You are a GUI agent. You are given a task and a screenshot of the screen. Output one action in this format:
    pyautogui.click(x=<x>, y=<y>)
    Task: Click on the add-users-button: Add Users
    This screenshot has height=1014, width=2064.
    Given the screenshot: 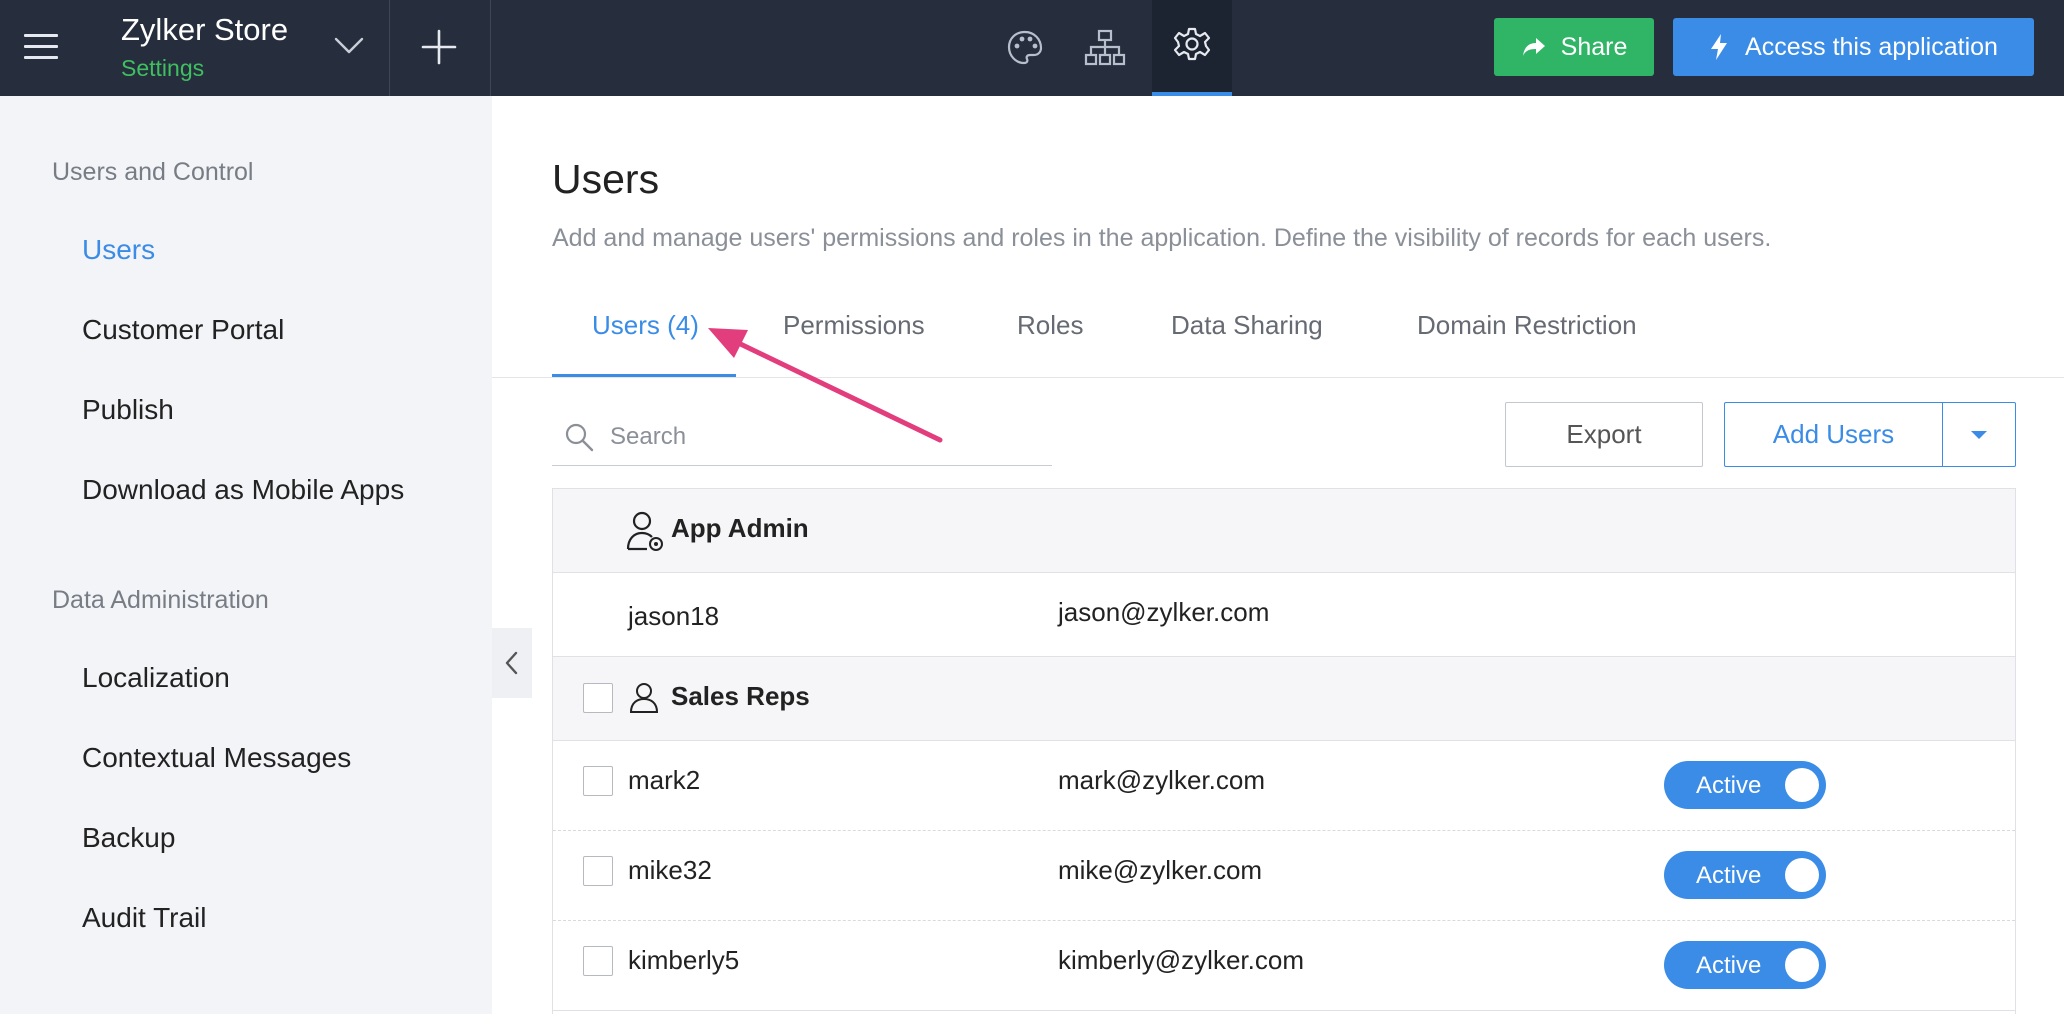 What is the action you would take?
    pyautogui.click(x=1833, y=434)
    